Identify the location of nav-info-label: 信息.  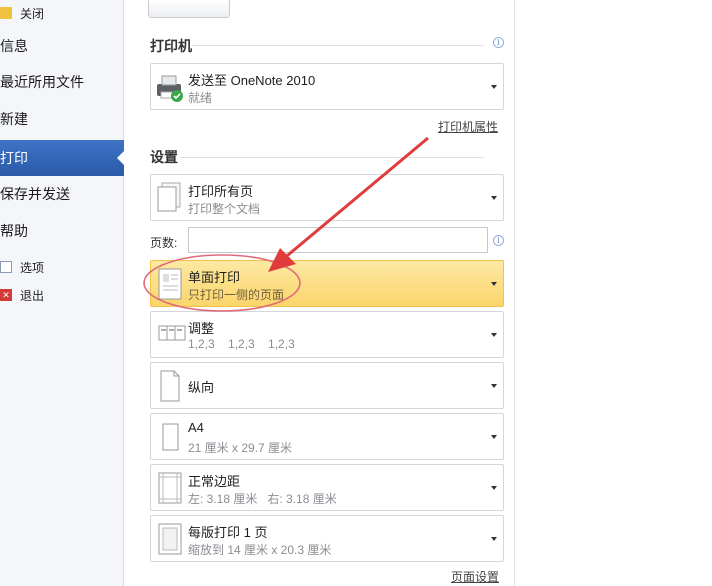
(14, 46).